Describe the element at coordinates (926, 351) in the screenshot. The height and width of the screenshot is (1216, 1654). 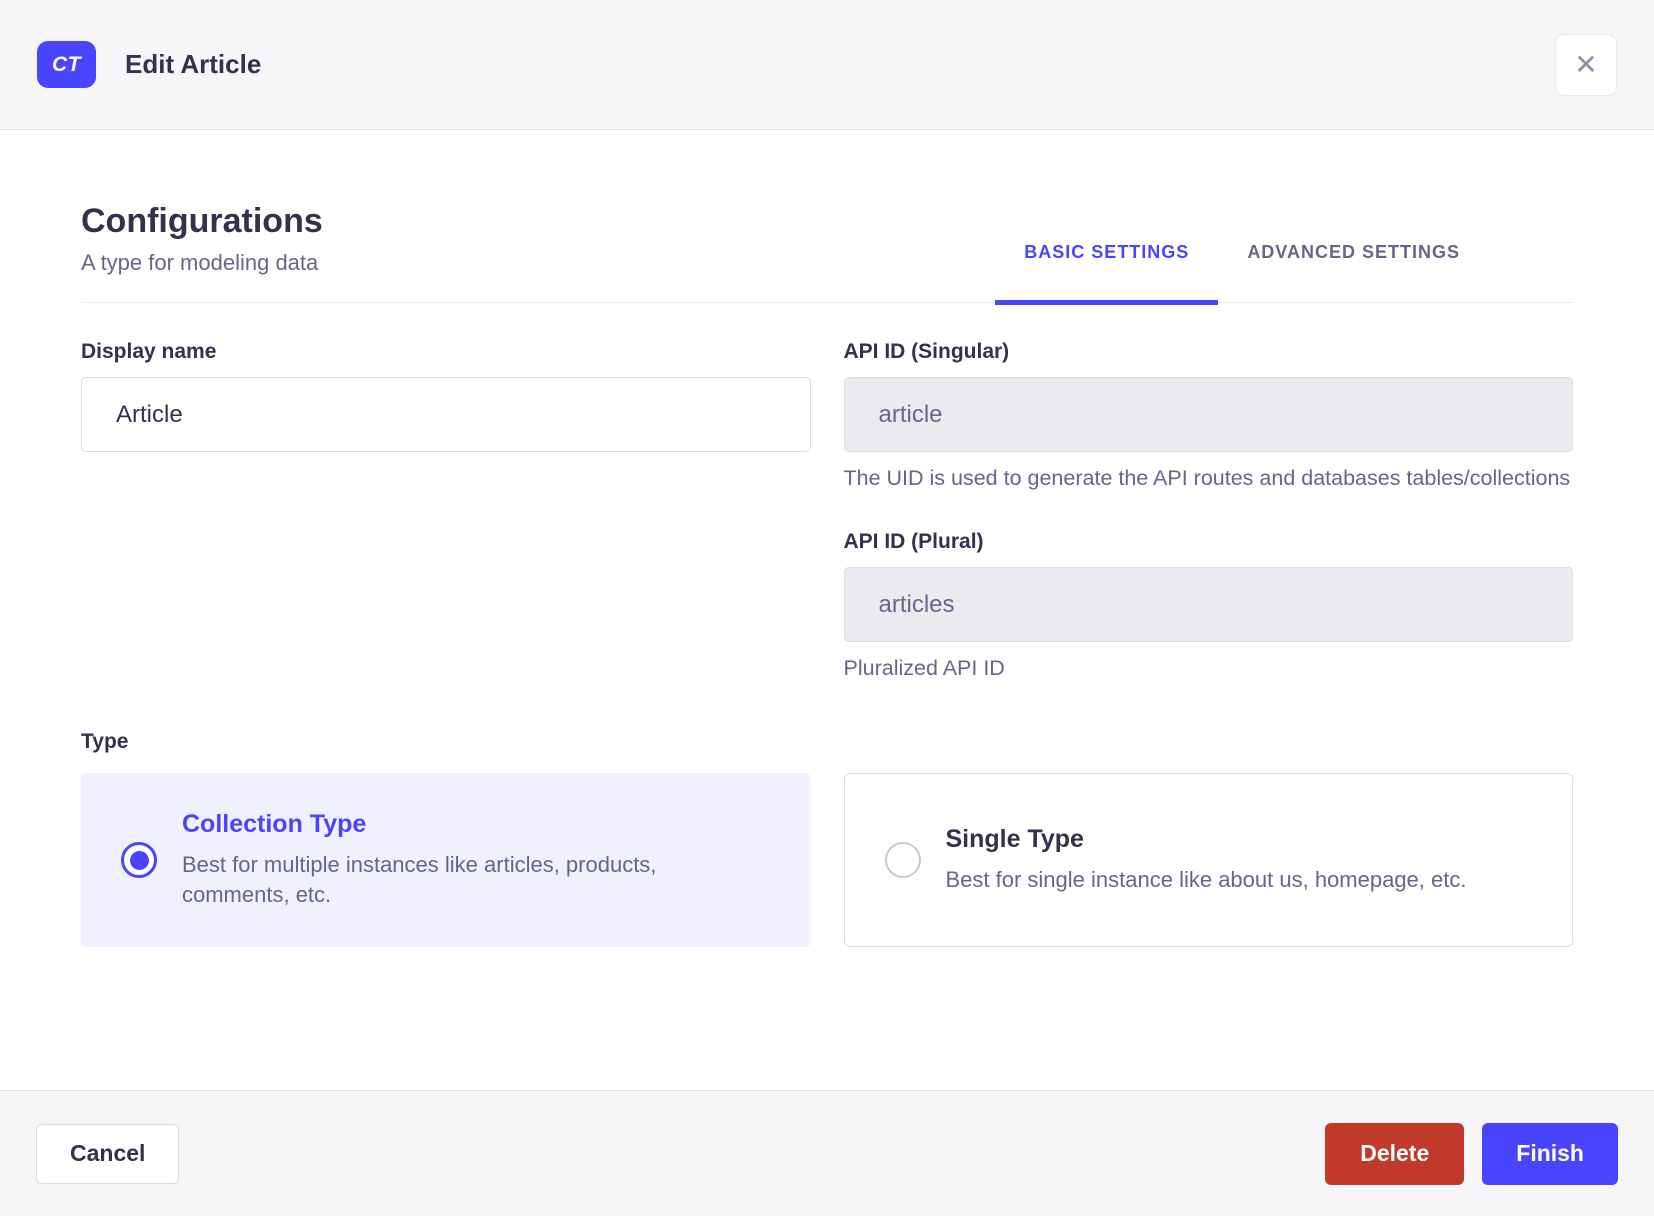
I see `api-id-singular-label: API ID (Singular)` at that location.